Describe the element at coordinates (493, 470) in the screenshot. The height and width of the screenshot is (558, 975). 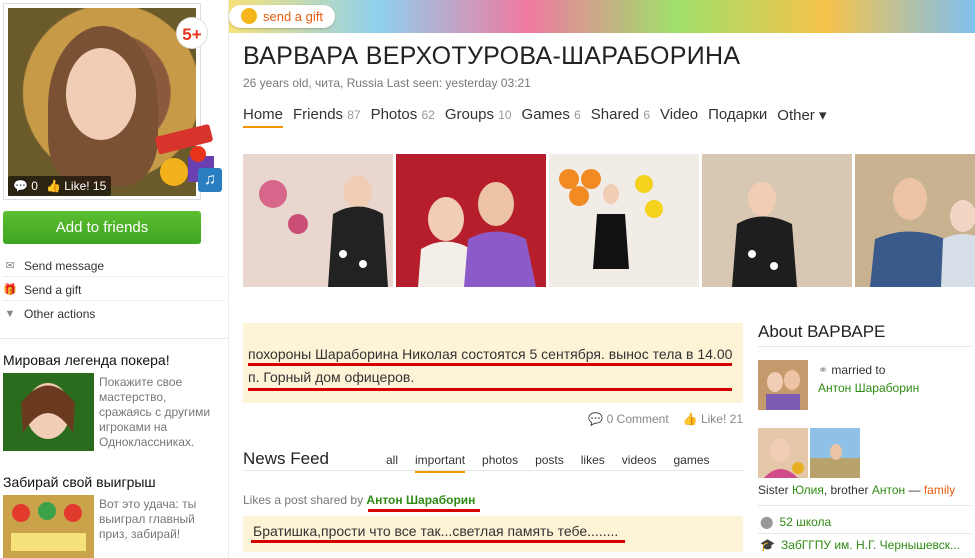
I see `feed-divider` at that location.